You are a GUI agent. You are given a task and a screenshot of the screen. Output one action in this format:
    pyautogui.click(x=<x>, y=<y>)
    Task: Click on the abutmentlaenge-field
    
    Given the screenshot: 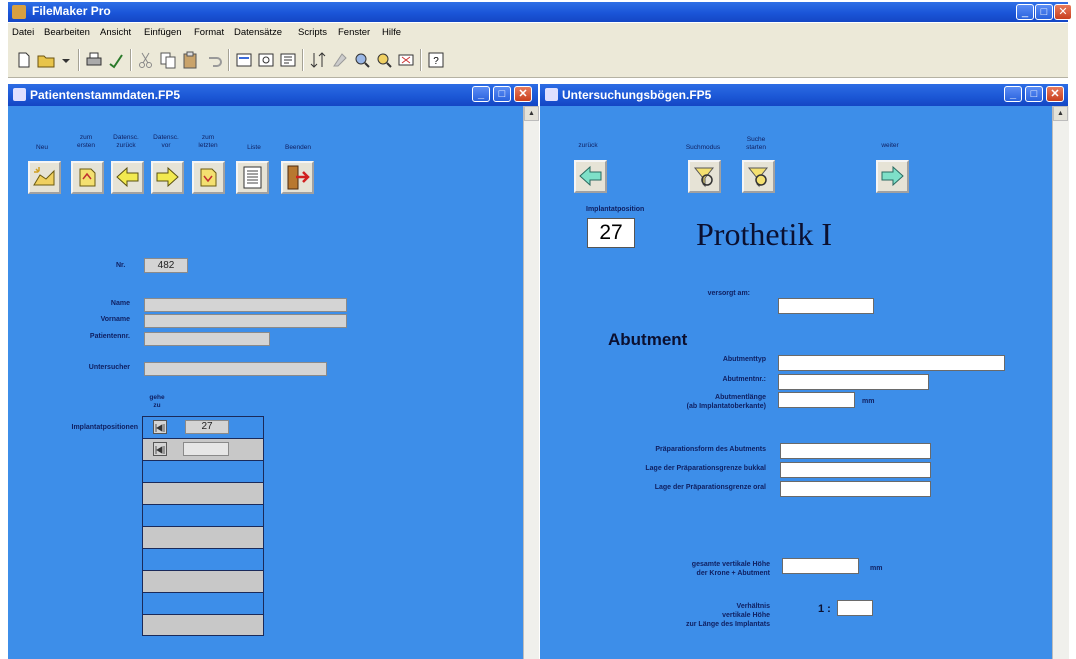 What is the action you would take?
    pyautogui.click(x=816, y=400)
    